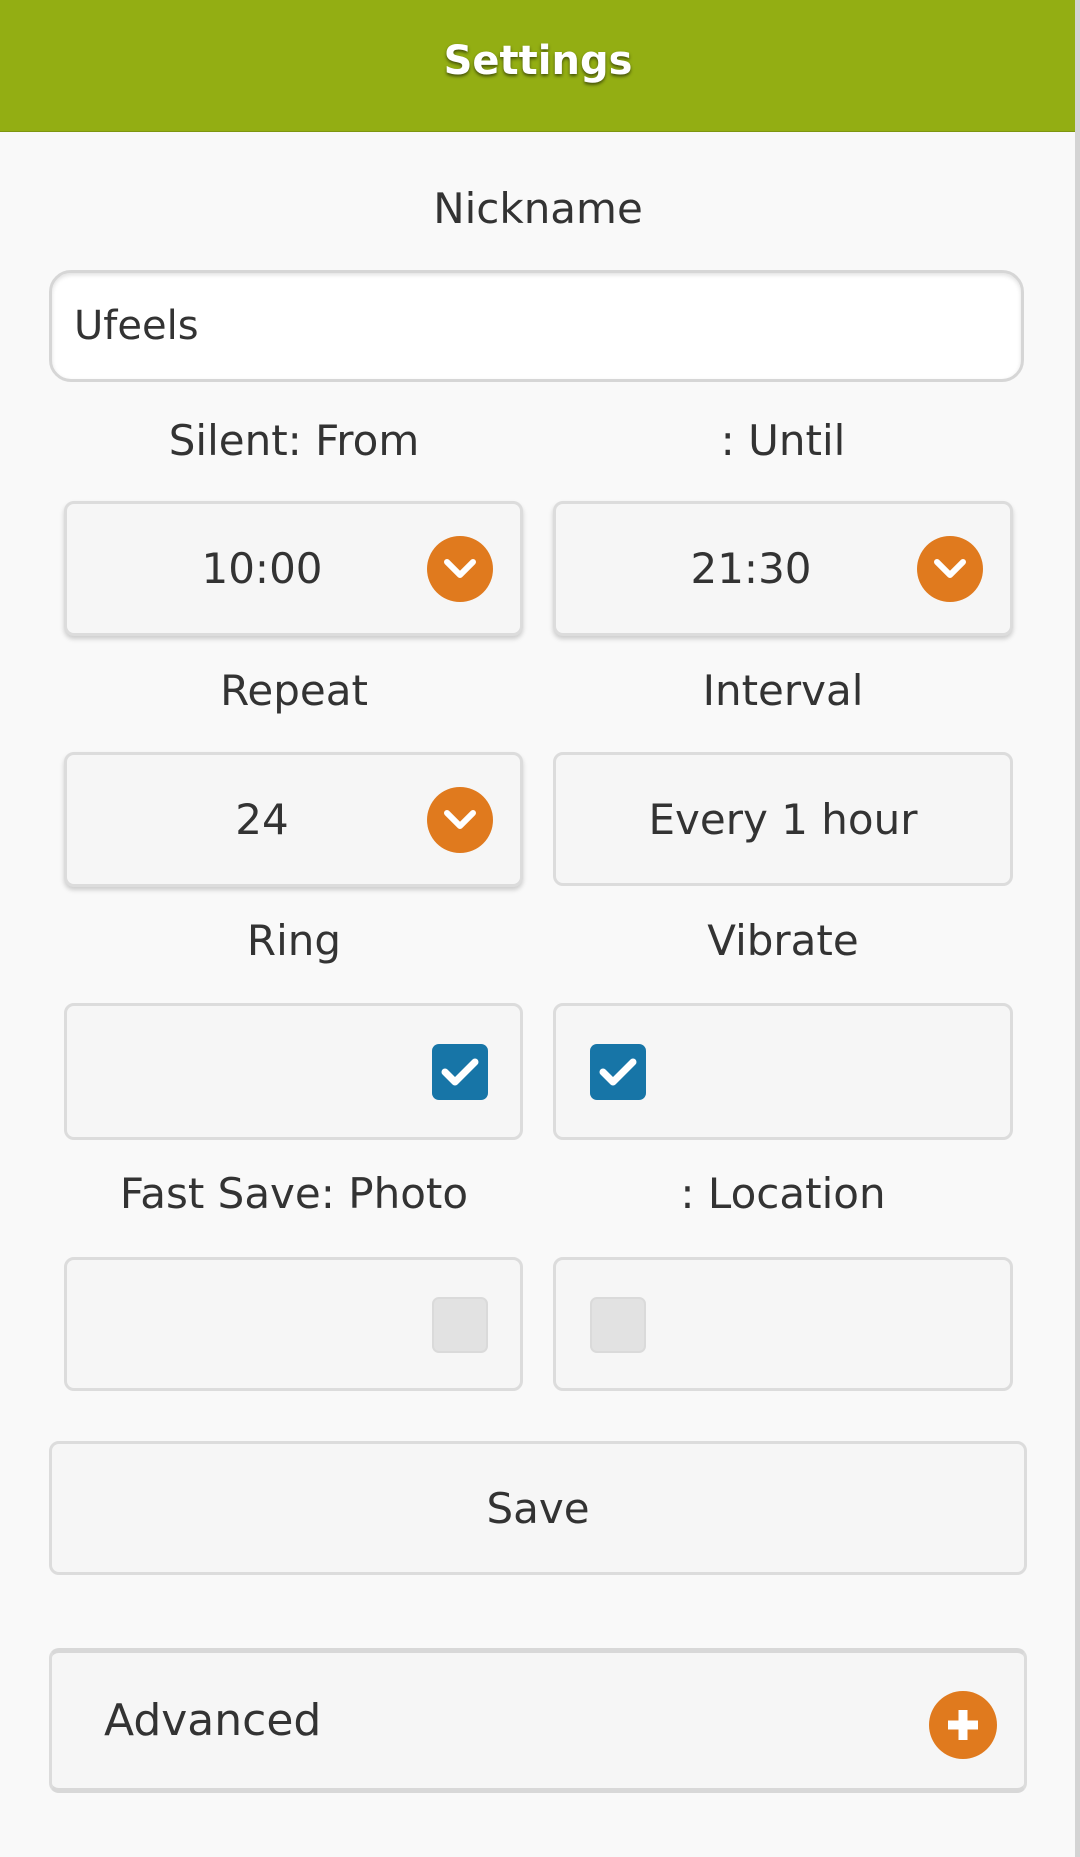 This screenshot has width=1080, height=1857. Describe the element at coordinates (963, 1725) in the screenshot. I see `plus-icon` at that location.